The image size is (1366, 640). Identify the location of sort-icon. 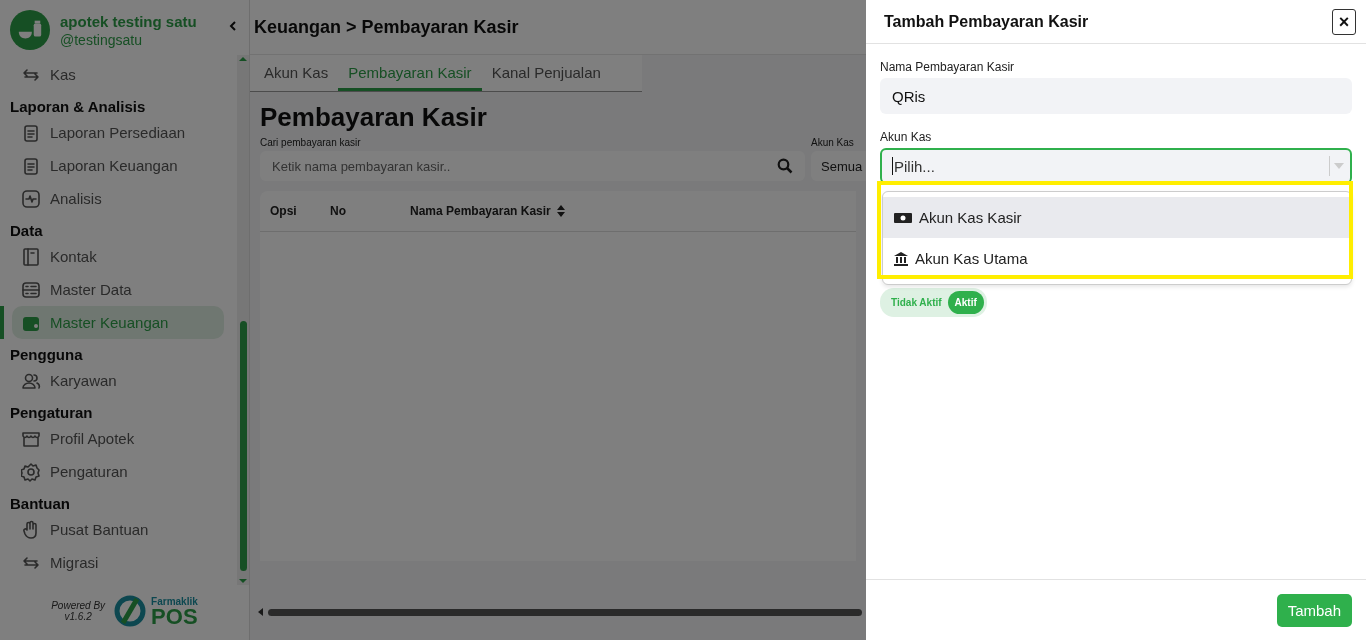
(560, 211).